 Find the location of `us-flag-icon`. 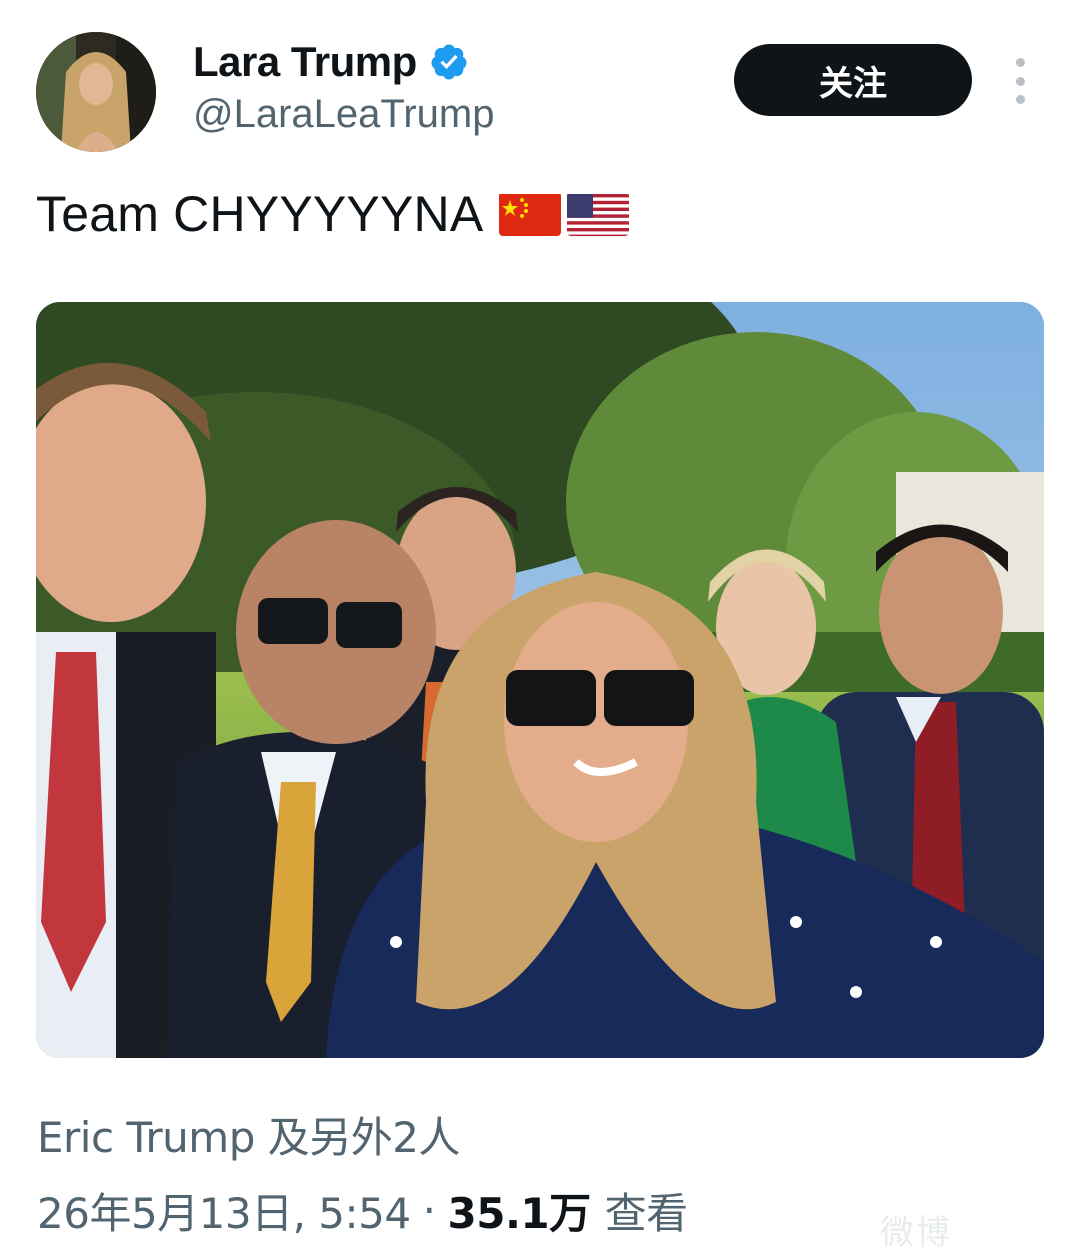

us-flag-icon is located at coordinates (598, 214).